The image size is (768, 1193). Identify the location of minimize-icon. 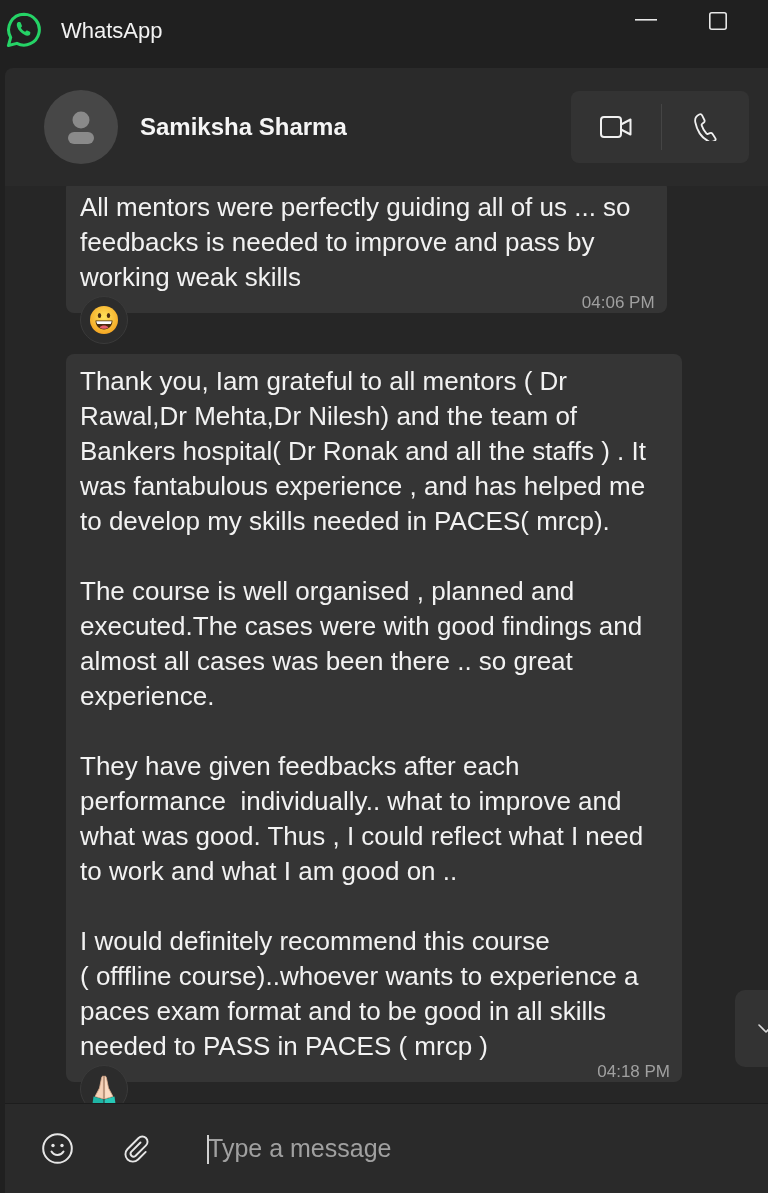
(646, 20).